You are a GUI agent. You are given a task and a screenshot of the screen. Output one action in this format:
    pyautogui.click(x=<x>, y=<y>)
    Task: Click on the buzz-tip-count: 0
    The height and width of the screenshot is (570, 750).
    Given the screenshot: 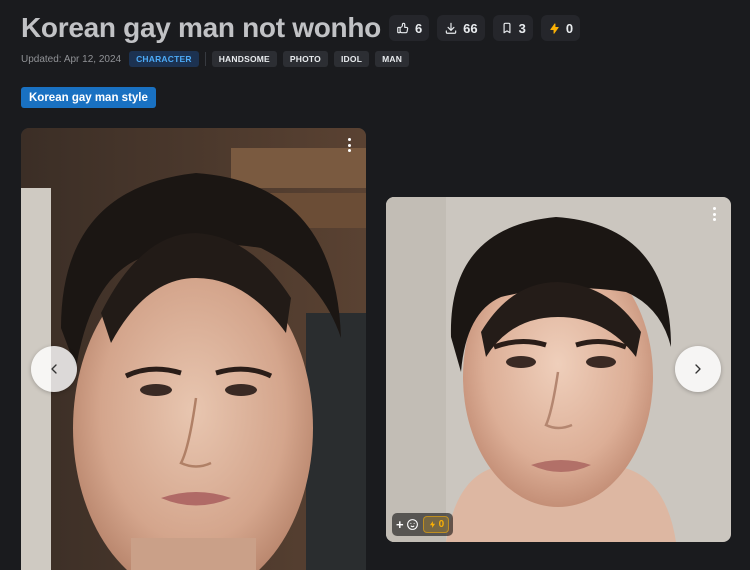 What is the action you would take?
    pyautogui.click(x=441, y=524)
    